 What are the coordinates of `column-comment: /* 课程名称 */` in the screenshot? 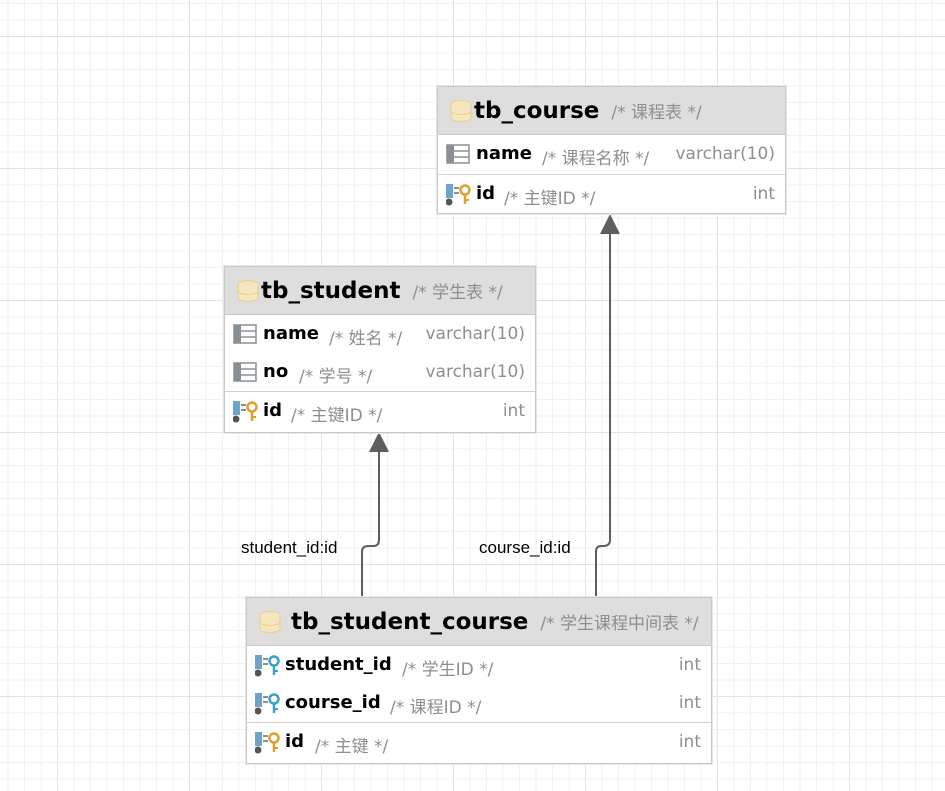 It's located at (596, 159).